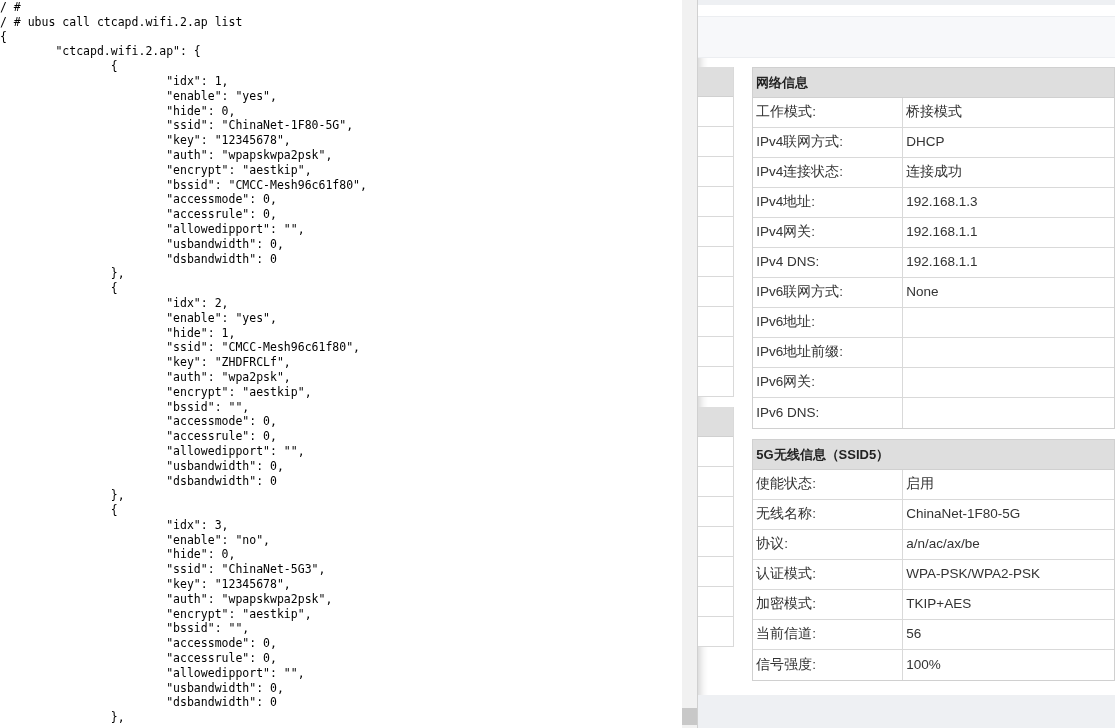 This screenshot has height=728, width=1115. What do you see at coordinates (127, 52) in the screenshot?
I see `terminal-line: "ctcapd.wifi.2.ap": {` at bounding box center [127, 52].